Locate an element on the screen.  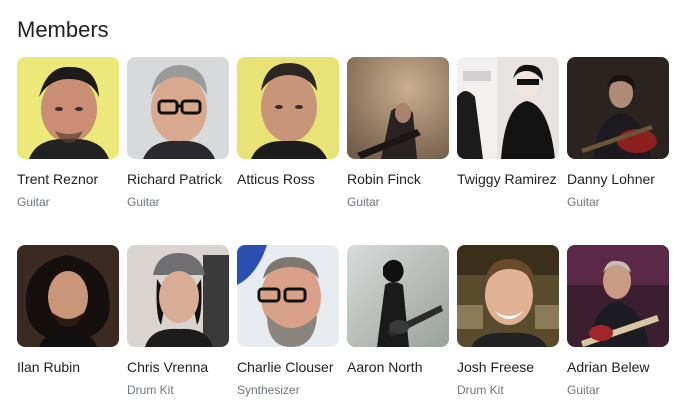
member-name: Danny Lohner is located at coordinates (611, 179).